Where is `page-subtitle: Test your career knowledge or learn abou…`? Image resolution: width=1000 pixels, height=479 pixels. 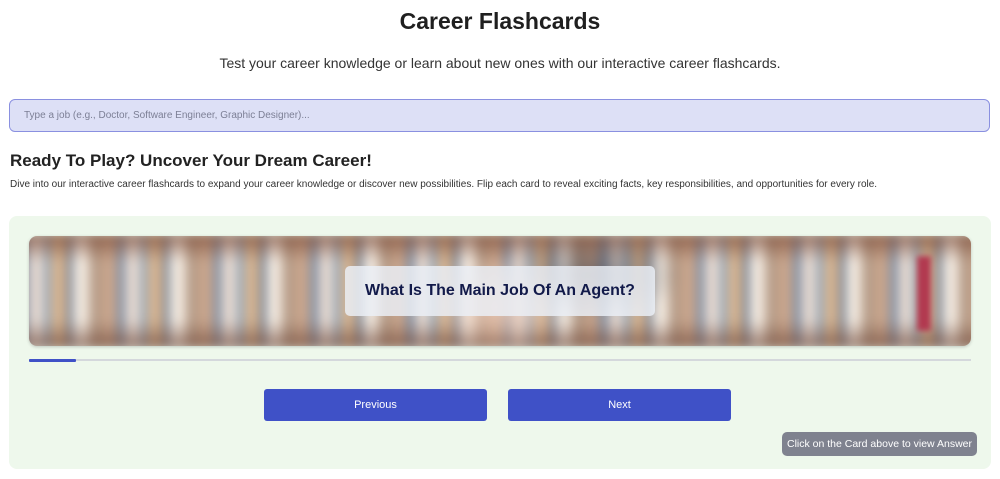 page-subtitle: Test your career knowledge or learn abou… is located at coordinates (500, 63).